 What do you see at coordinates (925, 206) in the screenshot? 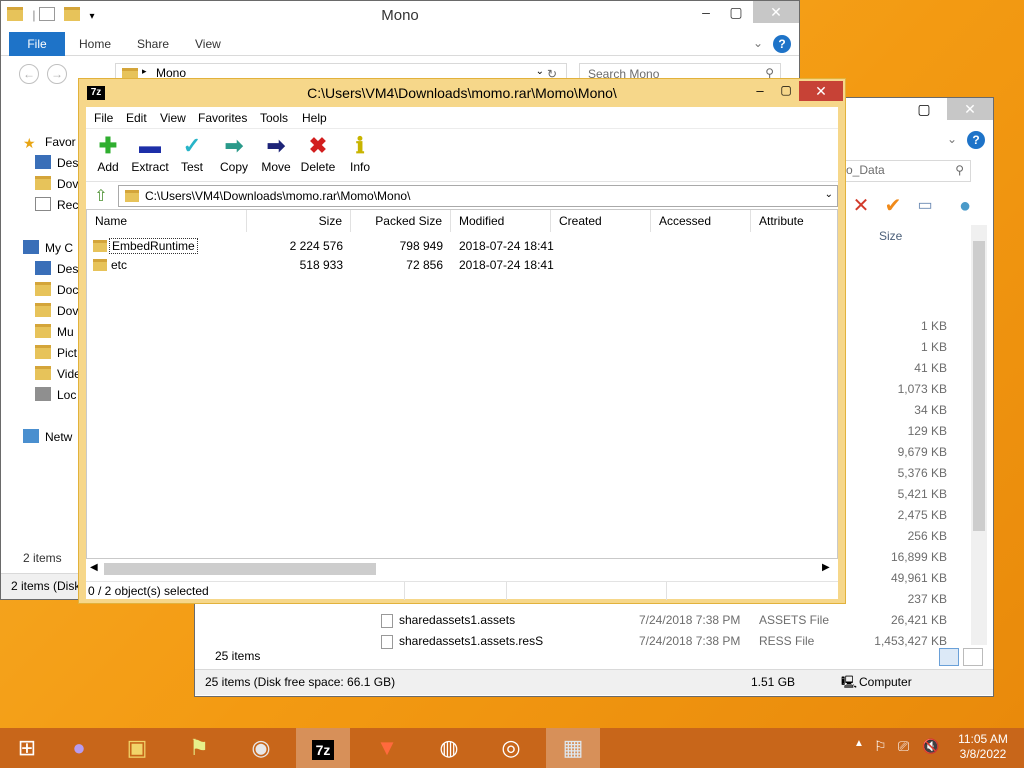
I see `properties-icon: ▭` at bounding box center [925, 206].